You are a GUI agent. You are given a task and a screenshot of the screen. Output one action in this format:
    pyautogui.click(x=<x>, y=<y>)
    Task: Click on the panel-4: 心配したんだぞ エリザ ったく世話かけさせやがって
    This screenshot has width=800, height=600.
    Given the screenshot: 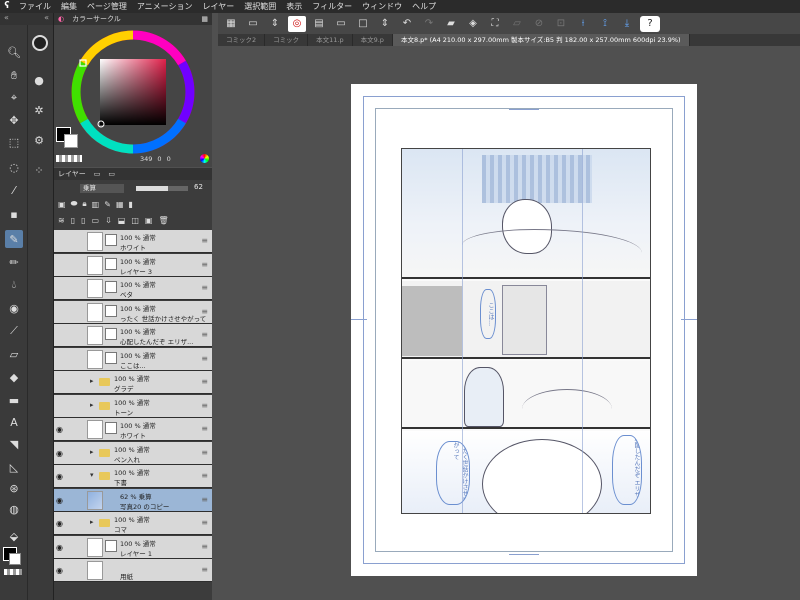 What is the action you would take?
    pyautogui.click(x=526, y=472)
    